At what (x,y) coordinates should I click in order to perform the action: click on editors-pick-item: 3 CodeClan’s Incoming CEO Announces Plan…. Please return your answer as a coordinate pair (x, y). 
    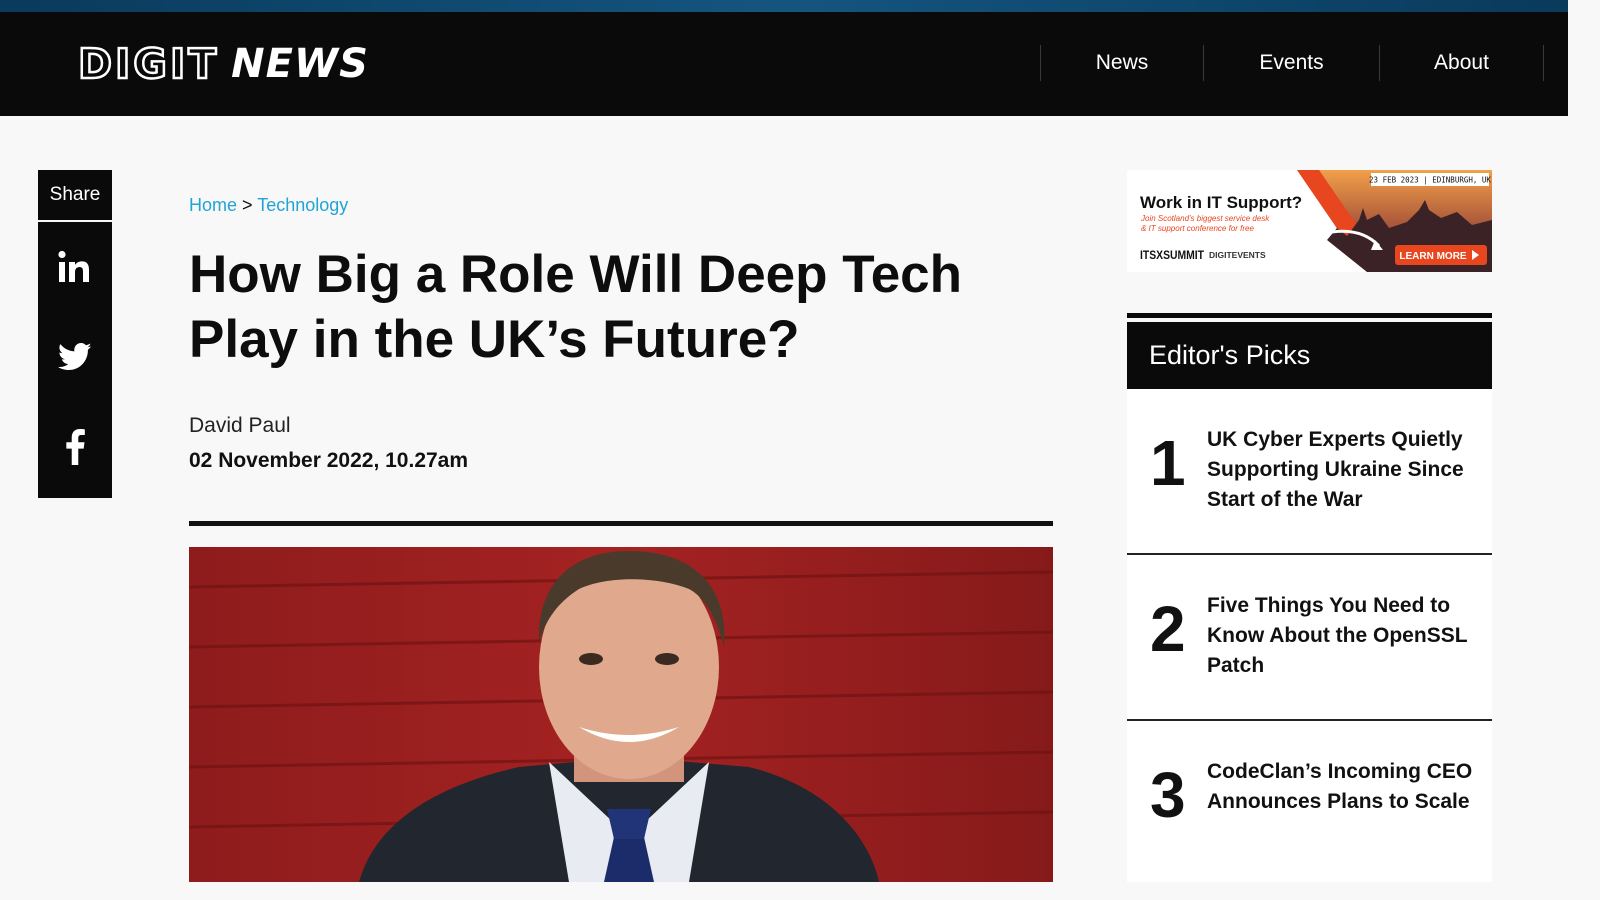
    Looking at the image, I should click on (1309, 801).